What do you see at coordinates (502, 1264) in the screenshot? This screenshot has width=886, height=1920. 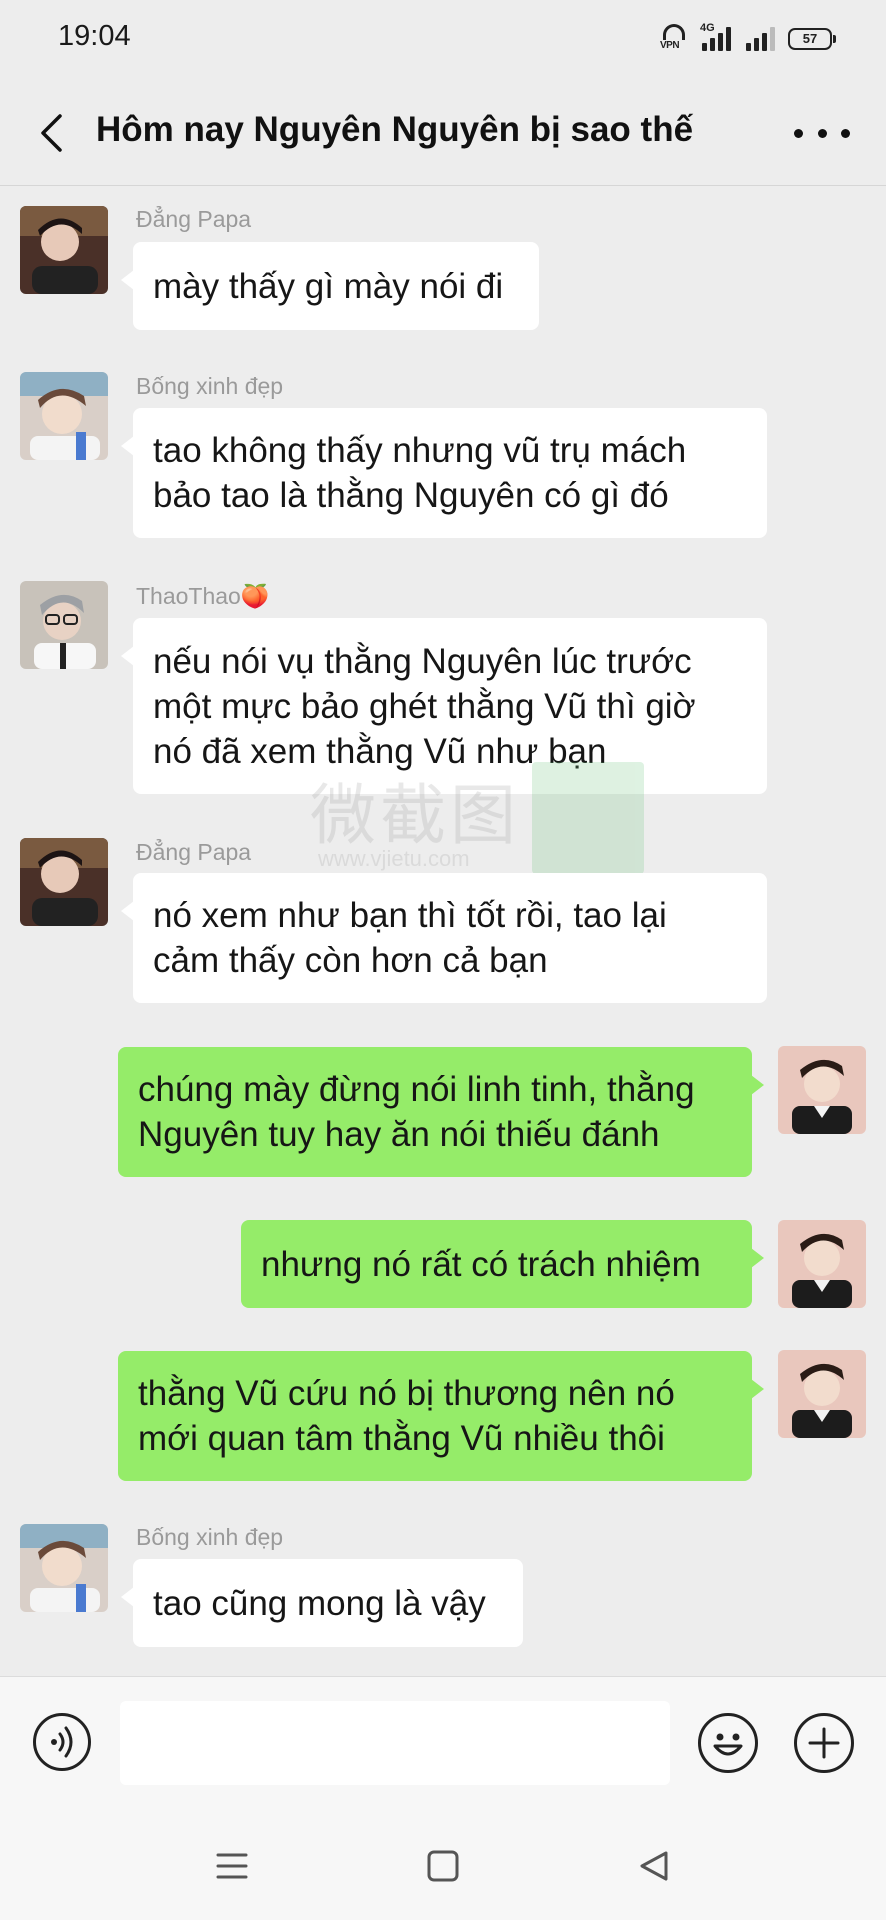 I see `message-bubble-own: nhưng nó rất có trách nhiệm` at bounding box center [502, 1264].